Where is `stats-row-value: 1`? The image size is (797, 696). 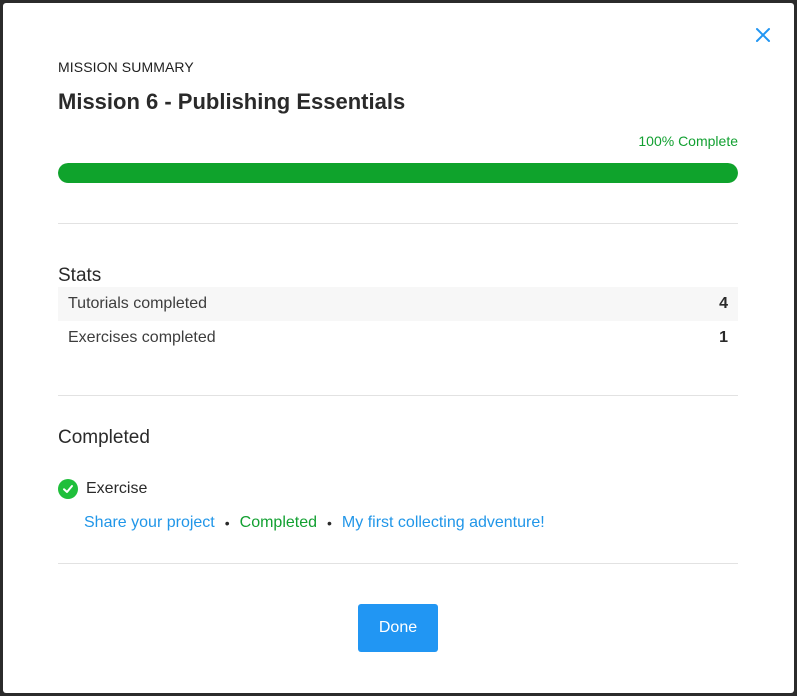 stats-row-value: 1 is located at coordinates (723, 337).